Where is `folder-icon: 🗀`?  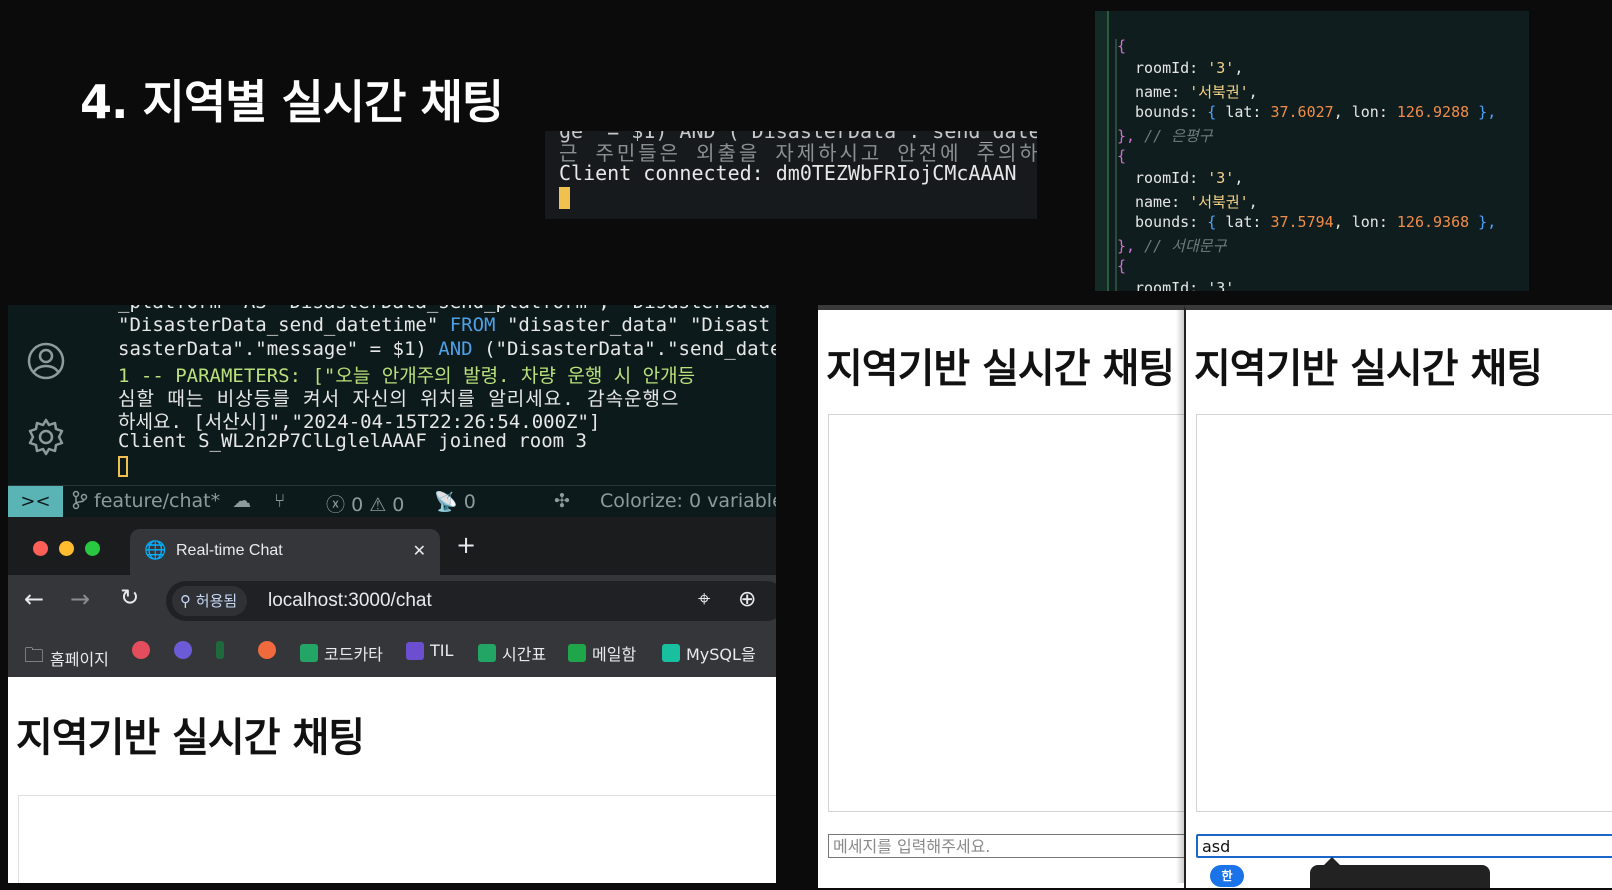 folder-icon: 🗀 is located at coordinates (34, 655).